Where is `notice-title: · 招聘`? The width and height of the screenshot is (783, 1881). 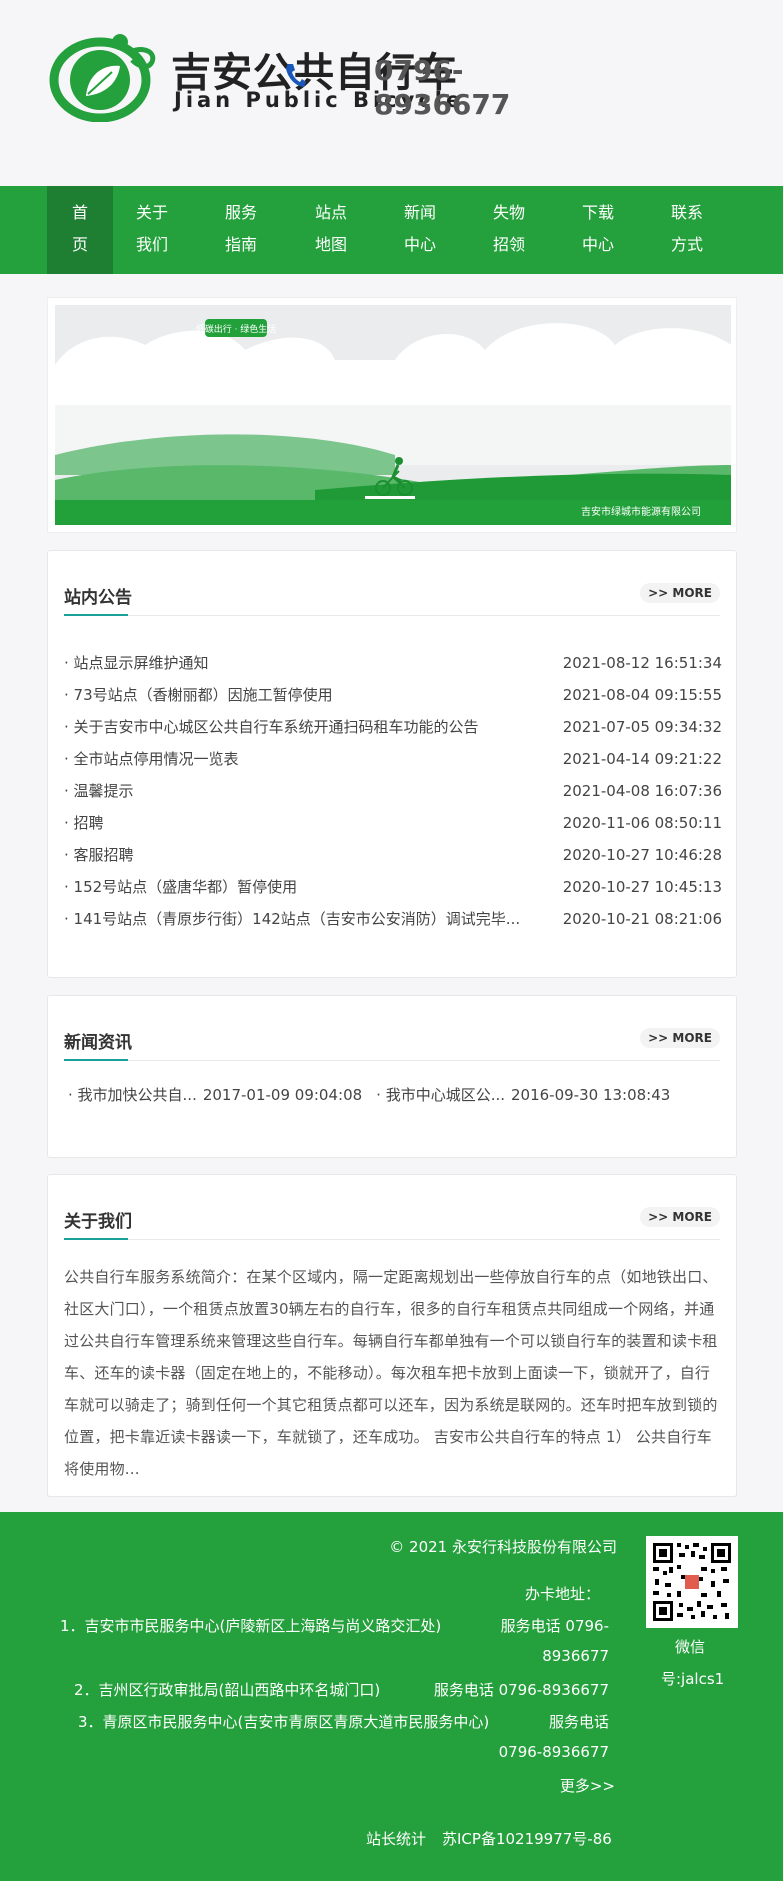
notice-title: · 招聘 is located at coordinates (304, 823).